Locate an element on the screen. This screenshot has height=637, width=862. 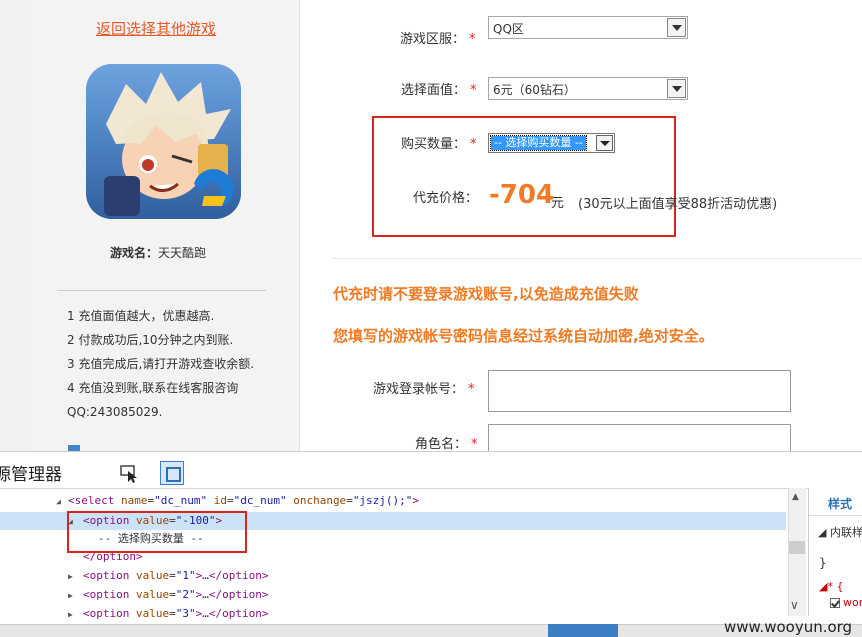
game-name-value: 天天酷跑 is located at coordinates (182, 253).